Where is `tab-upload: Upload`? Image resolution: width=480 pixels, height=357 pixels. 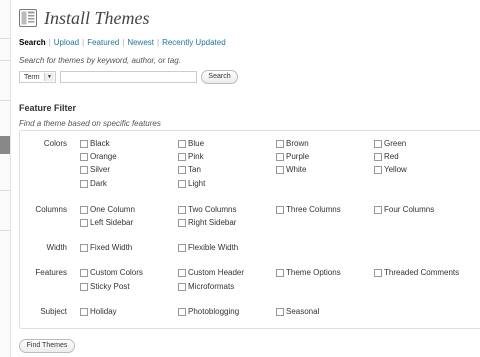
tab-upload: Upload is located at coordinates (66, 42).